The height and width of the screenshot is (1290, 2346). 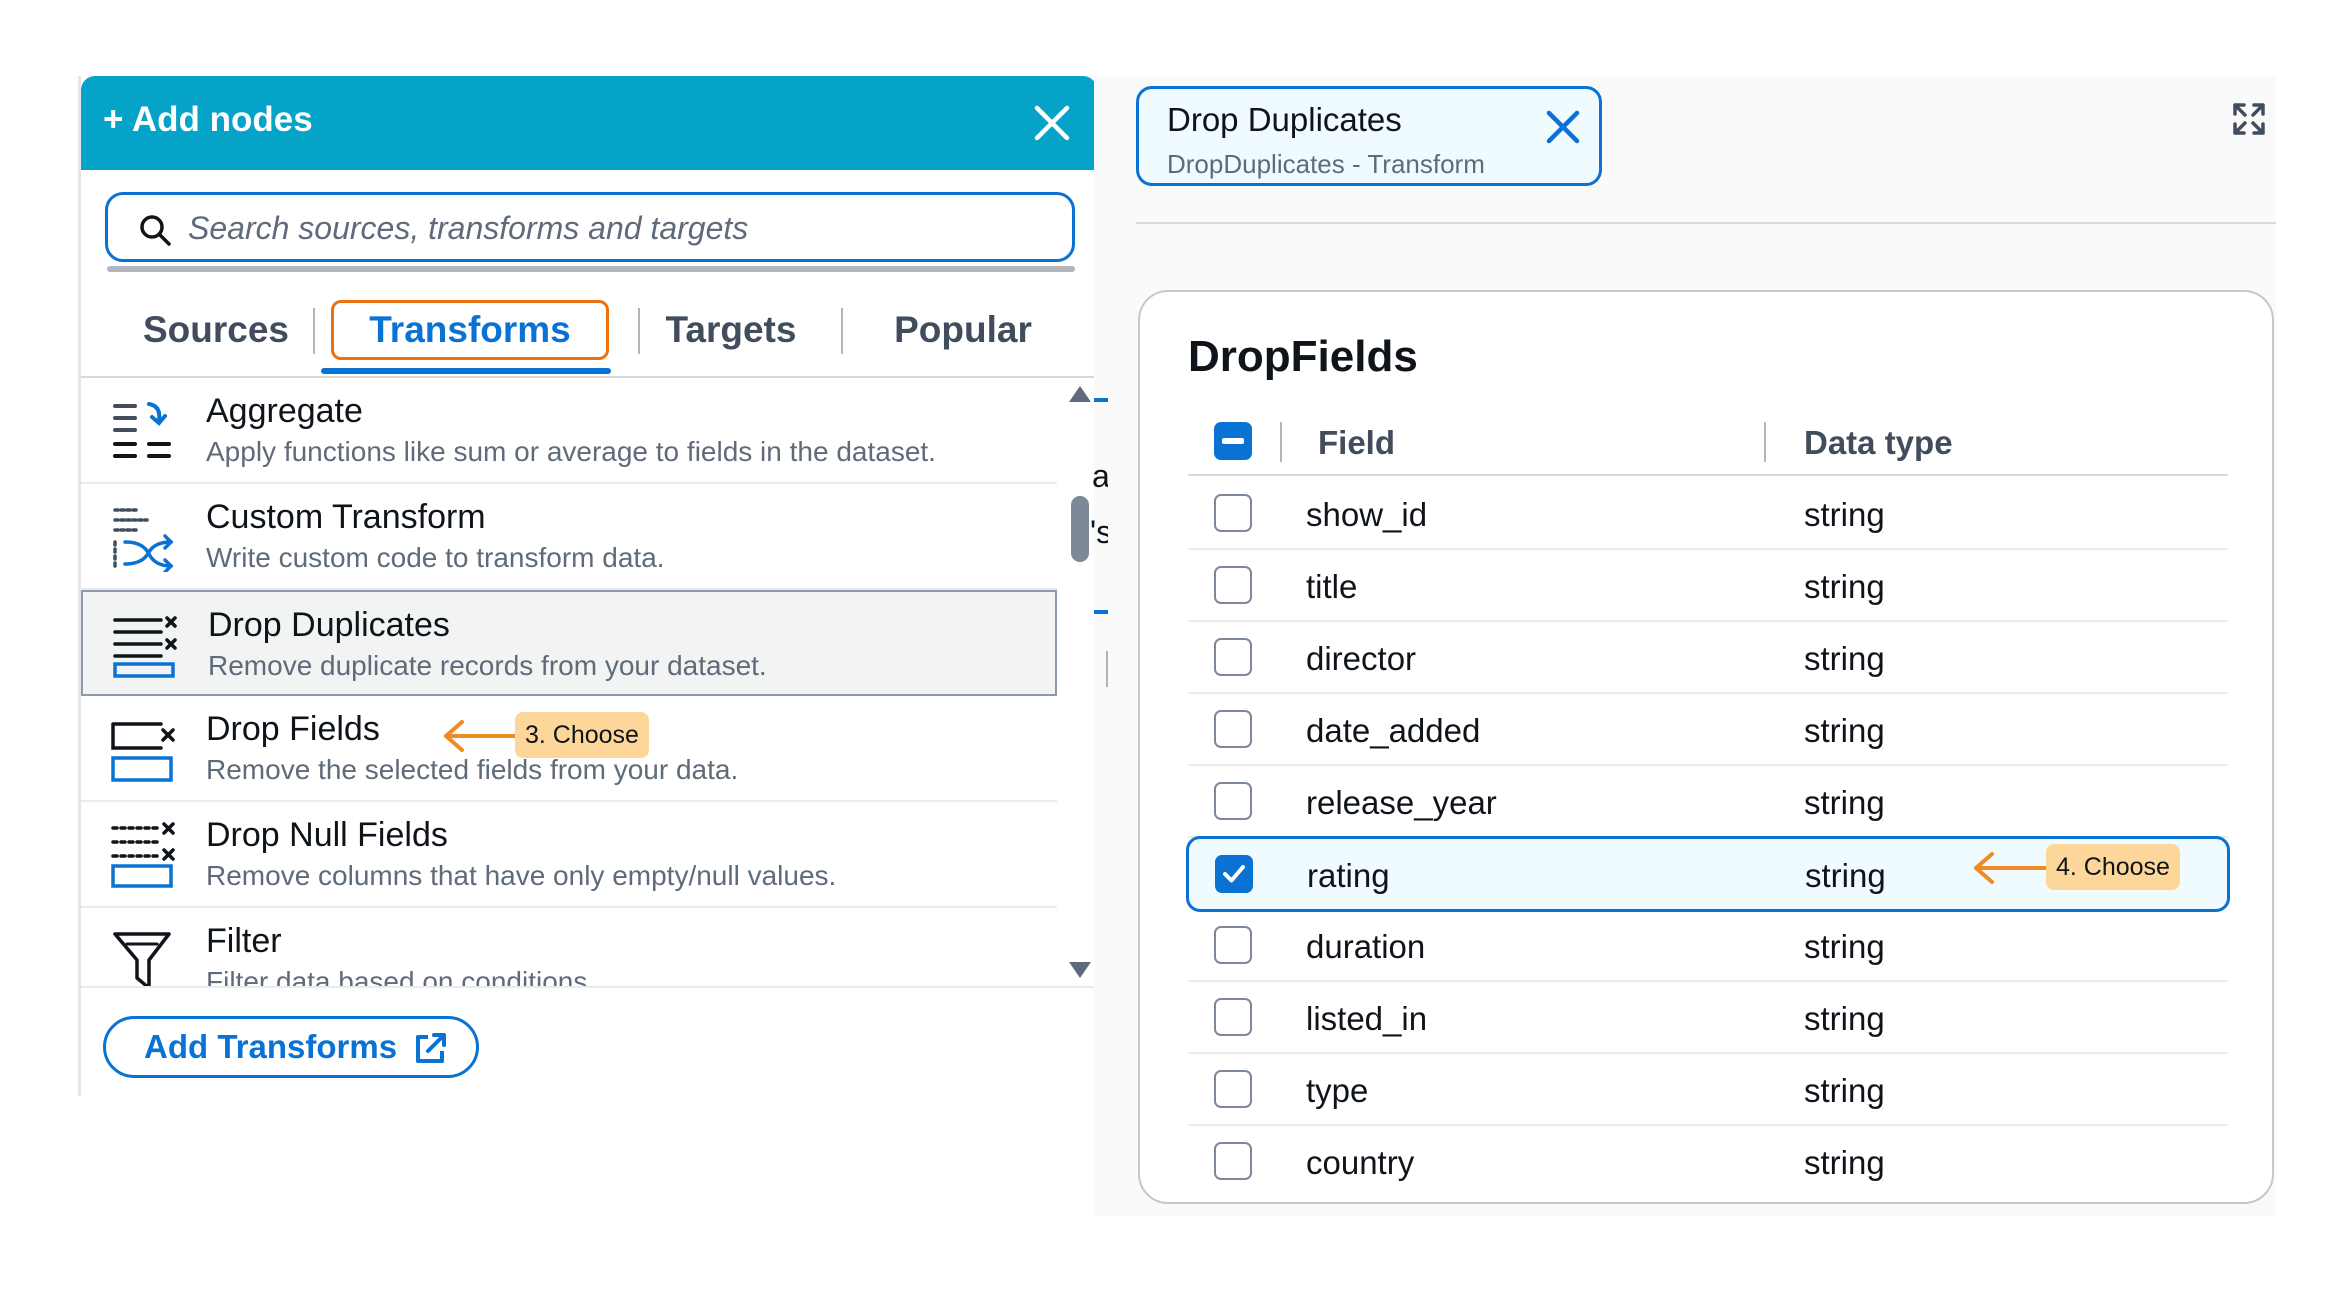 I want to click on field-name: director, so click(x=1361, y=658).